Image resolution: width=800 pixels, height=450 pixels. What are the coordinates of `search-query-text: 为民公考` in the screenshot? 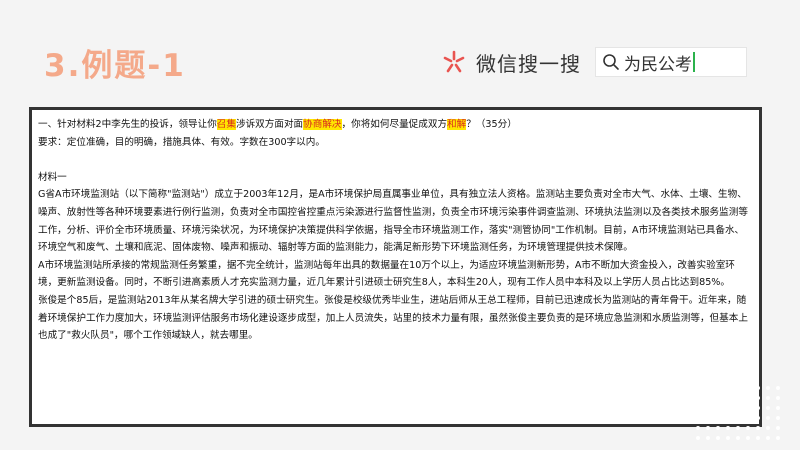 It's located at (658, 62).